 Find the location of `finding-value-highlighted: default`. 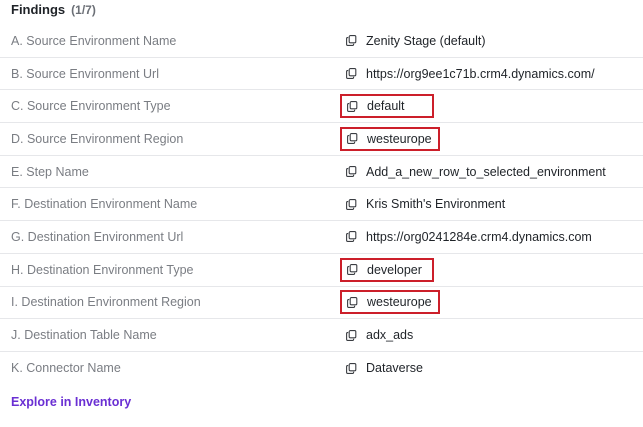

finding-value-highlighted: default is located at coordinates (387, 106).